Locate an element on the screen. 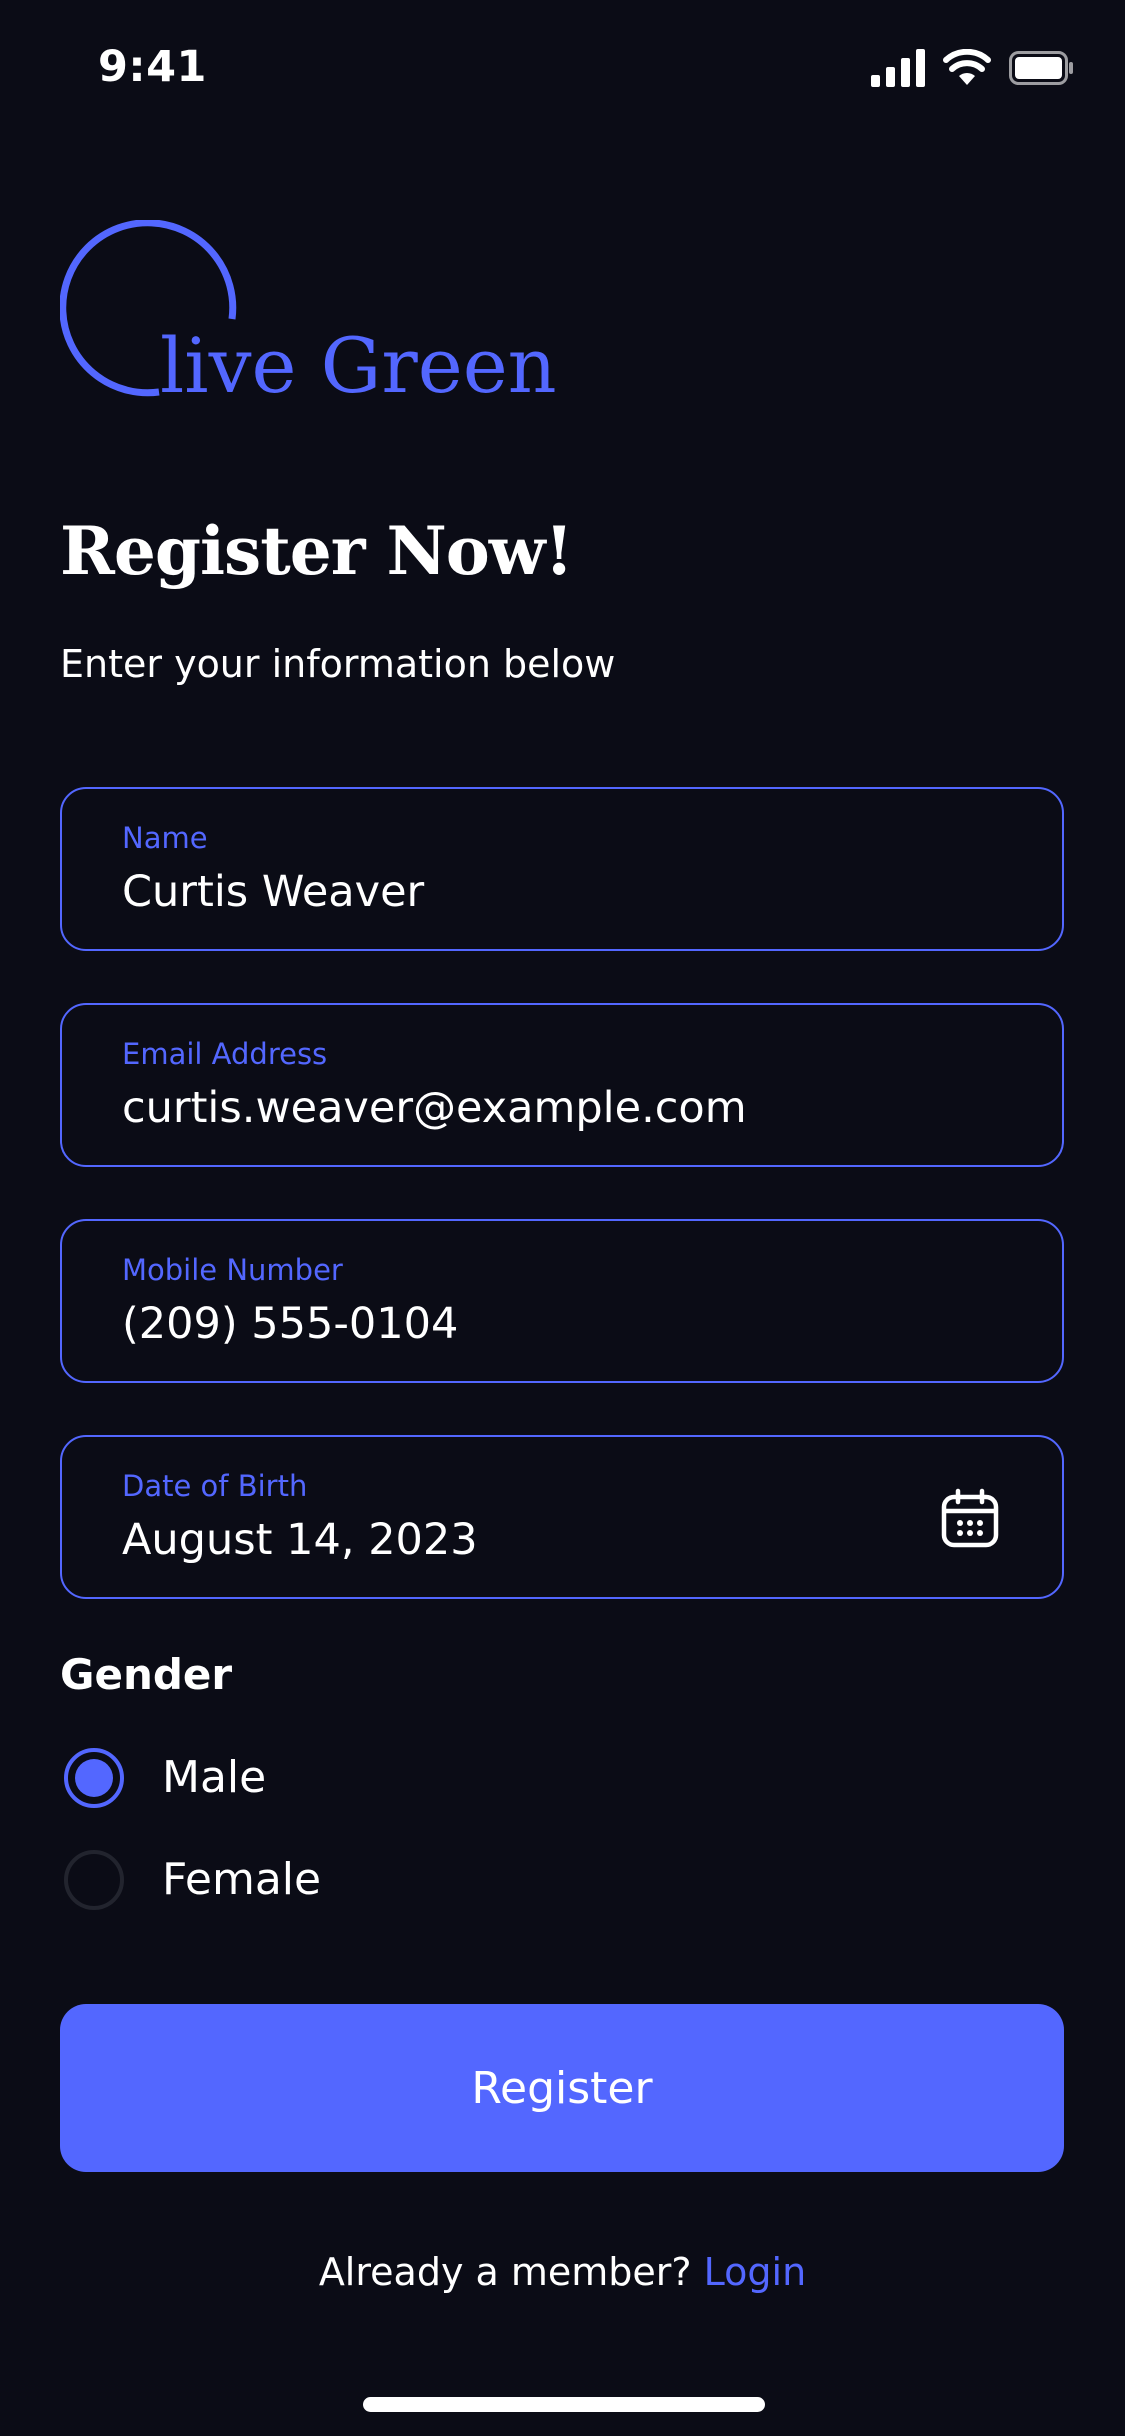  page-title: Register Now! is located at coordinates (317, 551).